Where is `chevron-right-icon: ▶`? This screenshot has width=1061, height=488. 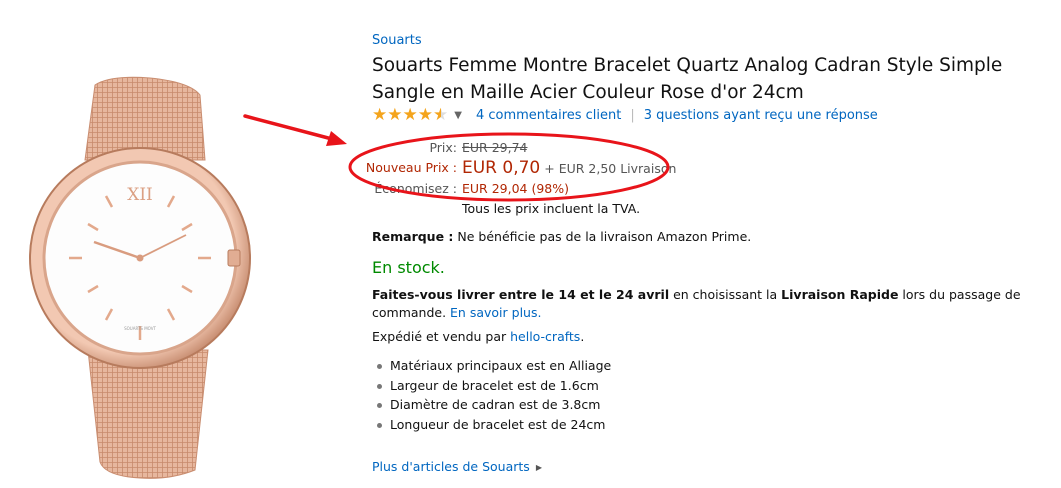 chevron-right-icon: ▶ is located at coordinates (538, 467).